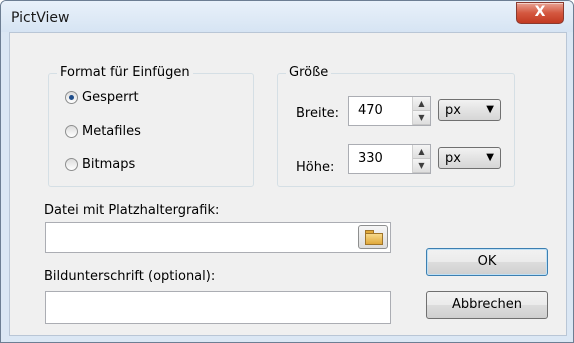 Image resolution: width=574 pixels, height=343 pixels. Describe the element at coordinates (421, 152) in the screenshot. I see `height-spin-up-button: ▲` at that location.